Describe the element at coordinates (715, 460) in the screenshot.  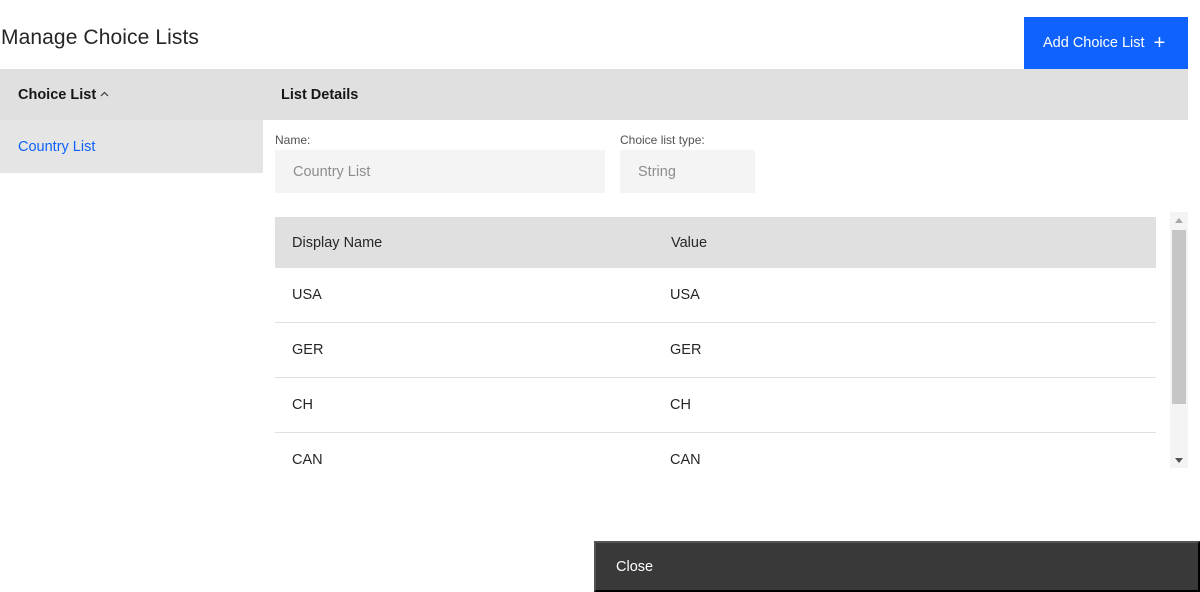
I see `table-row: CAN CAN` at that location.